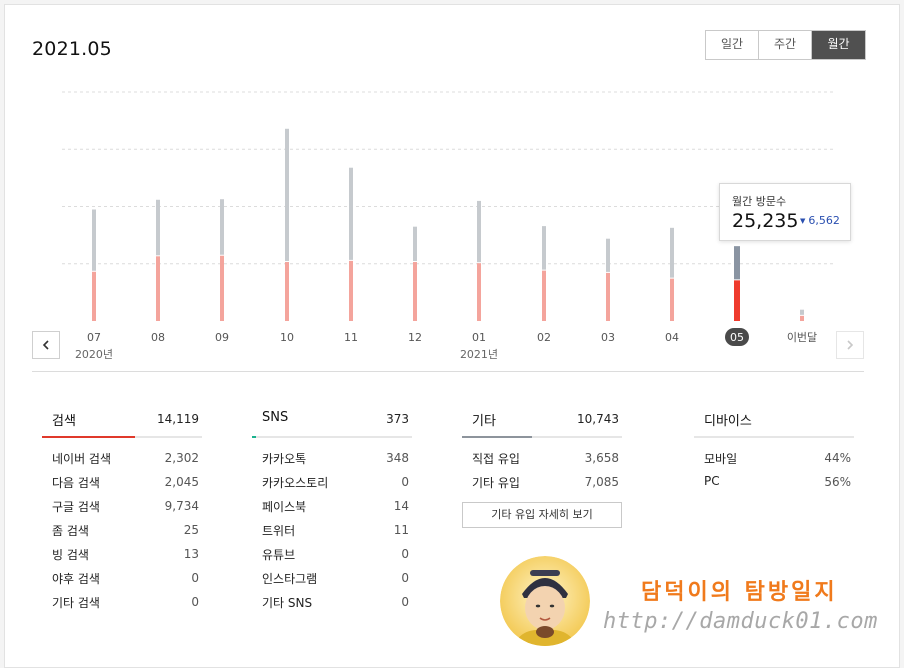 The width and height of the screenshot is (904, 668). What do you see at coordinates (122, 534) in the screenshot?
I see `stat-row: 좀 검색 25` at bounding box center [122, 534].